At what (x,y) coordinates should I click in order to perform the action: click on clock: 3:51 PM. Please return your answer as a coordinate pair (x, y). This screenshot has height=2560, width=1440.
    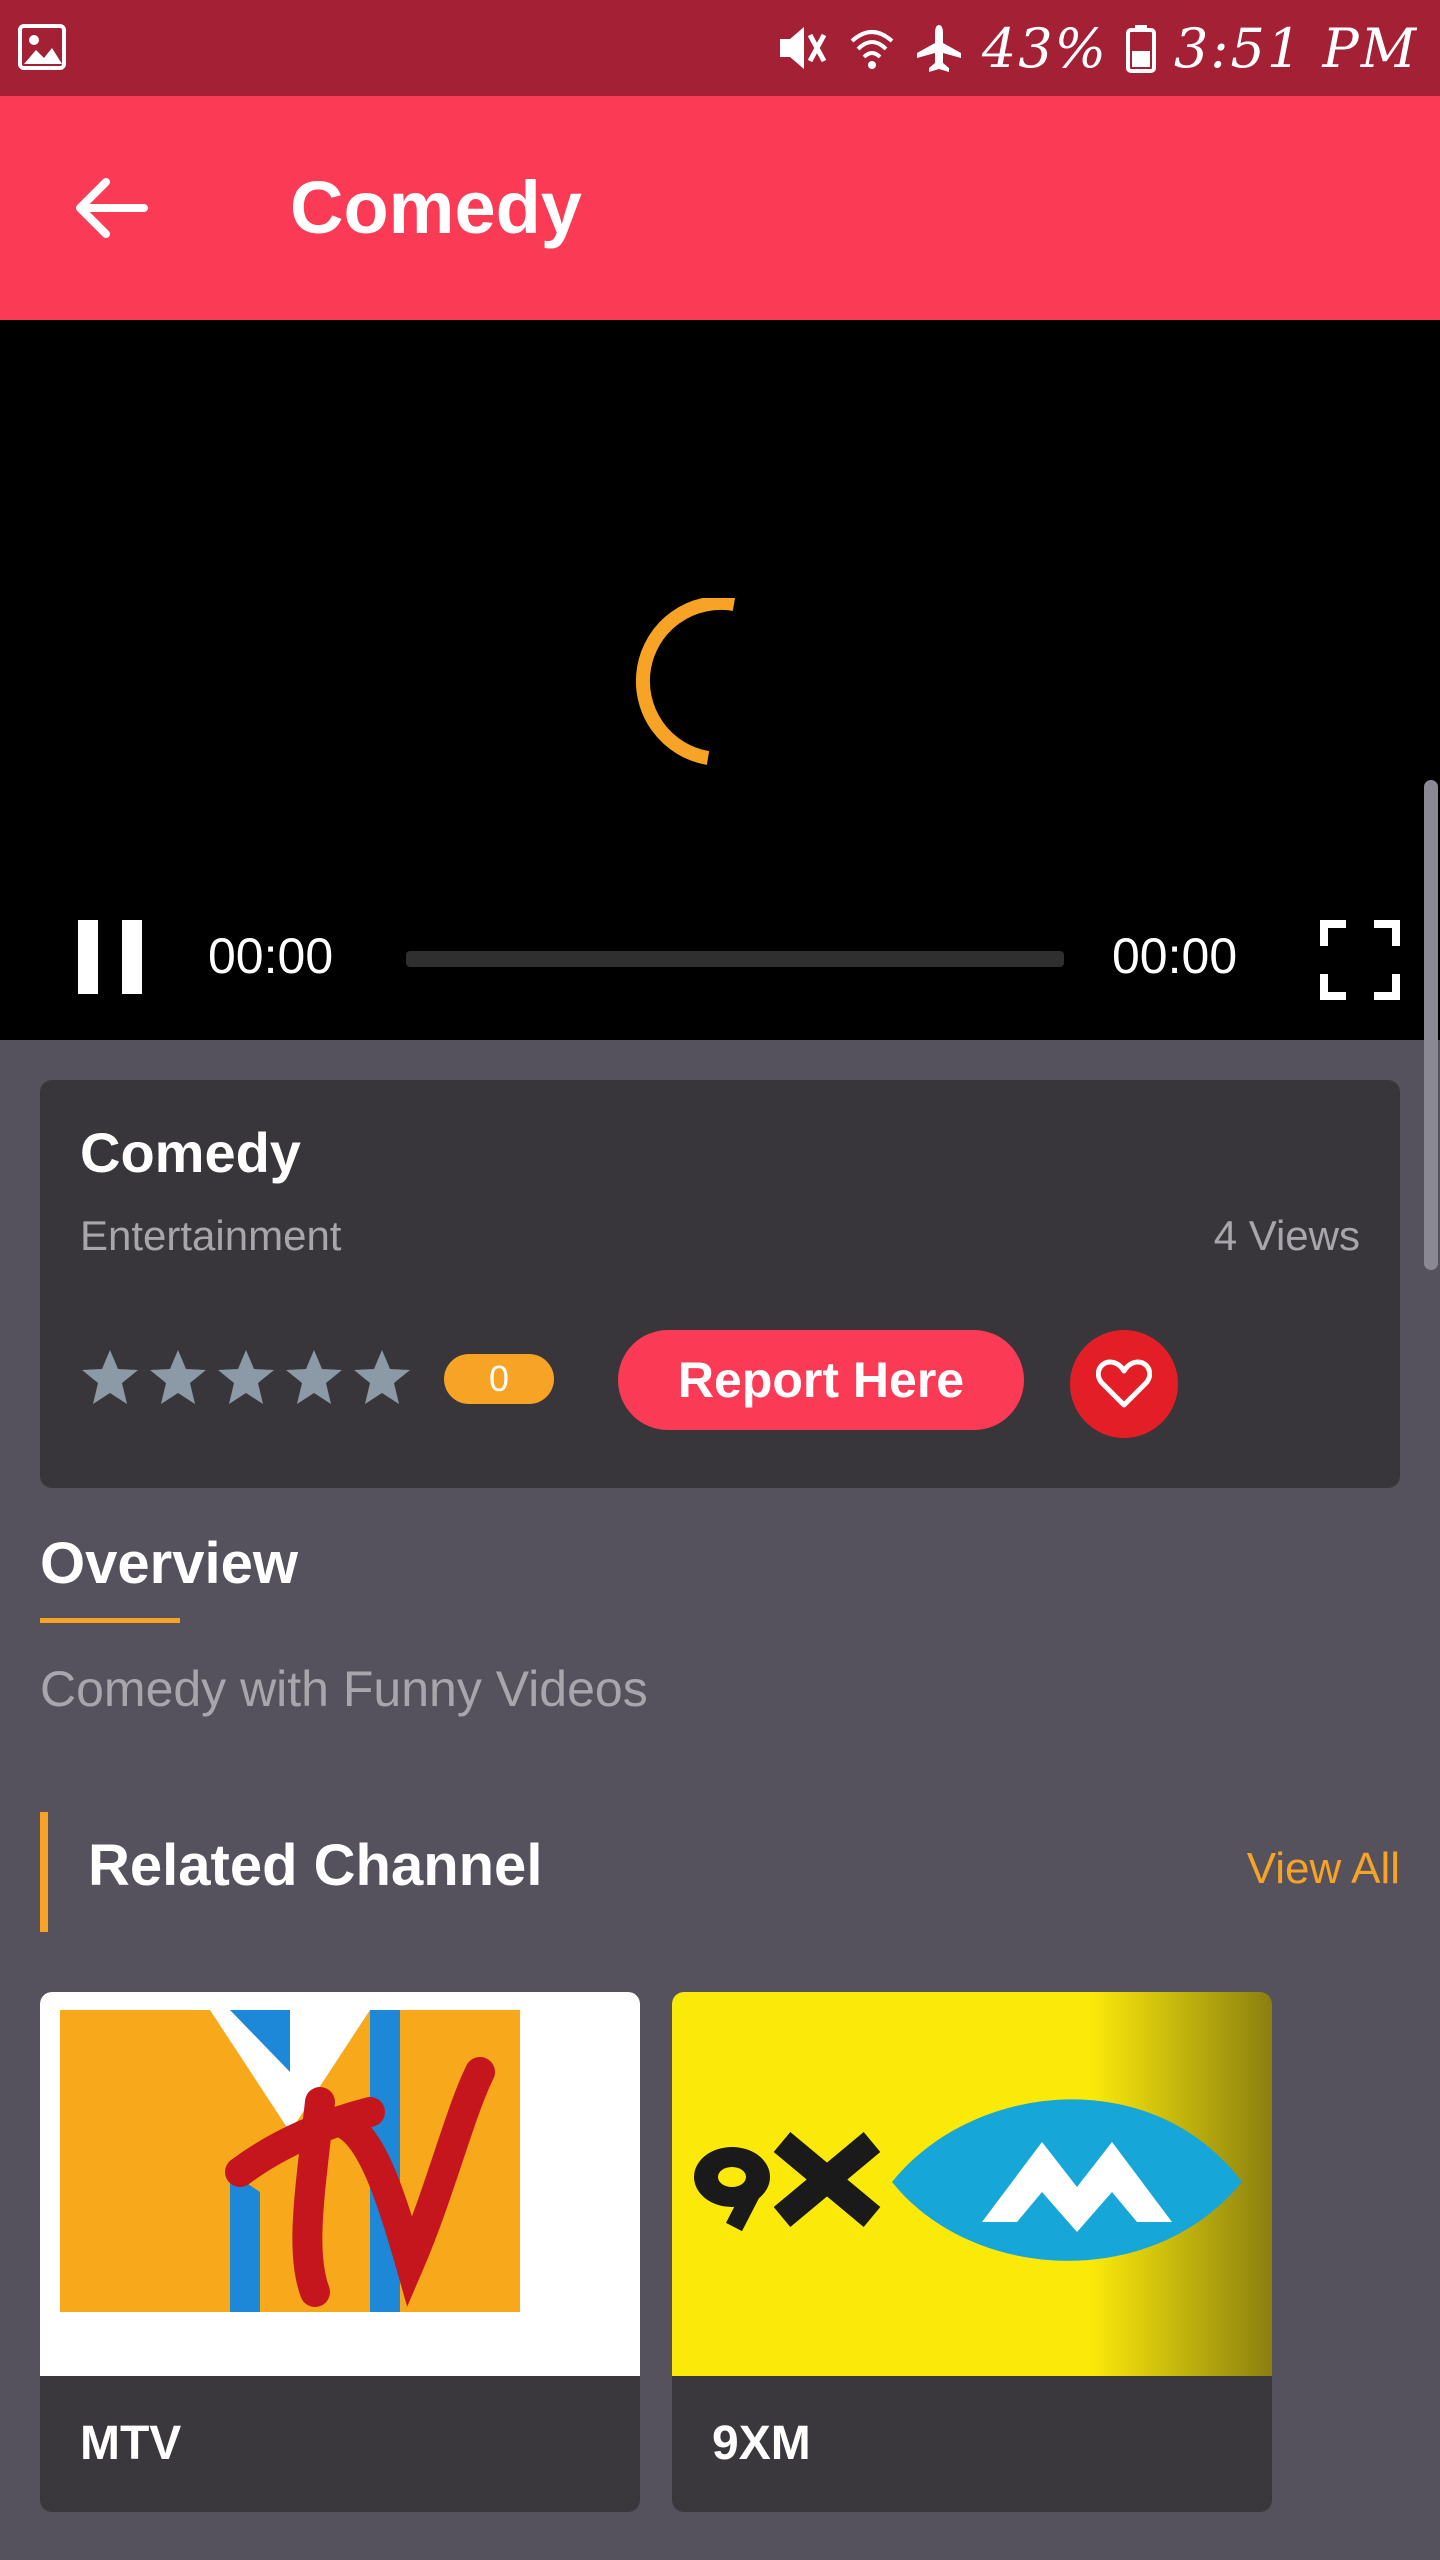
    Looking at the image, I should click on (1295, 48).